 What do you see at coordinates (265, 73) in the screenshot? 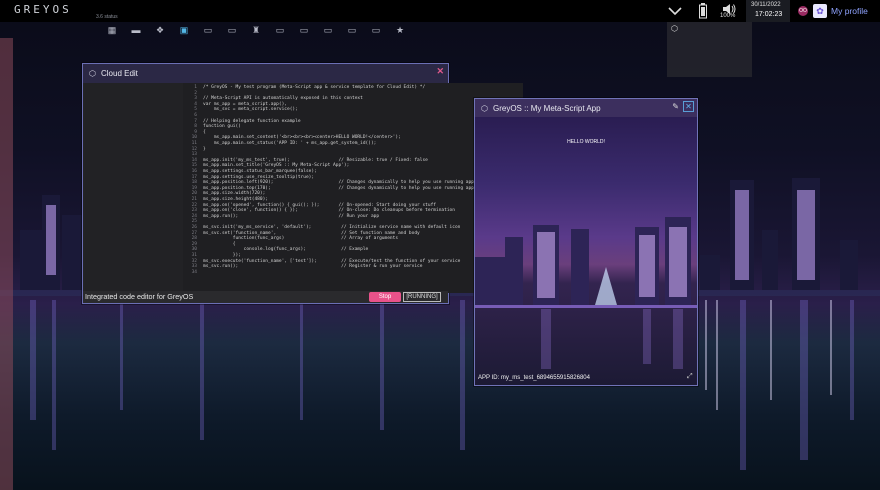
I see `window-title-bar: ⬡ Cloud Edit ✕` at bounding box center [265, 73].